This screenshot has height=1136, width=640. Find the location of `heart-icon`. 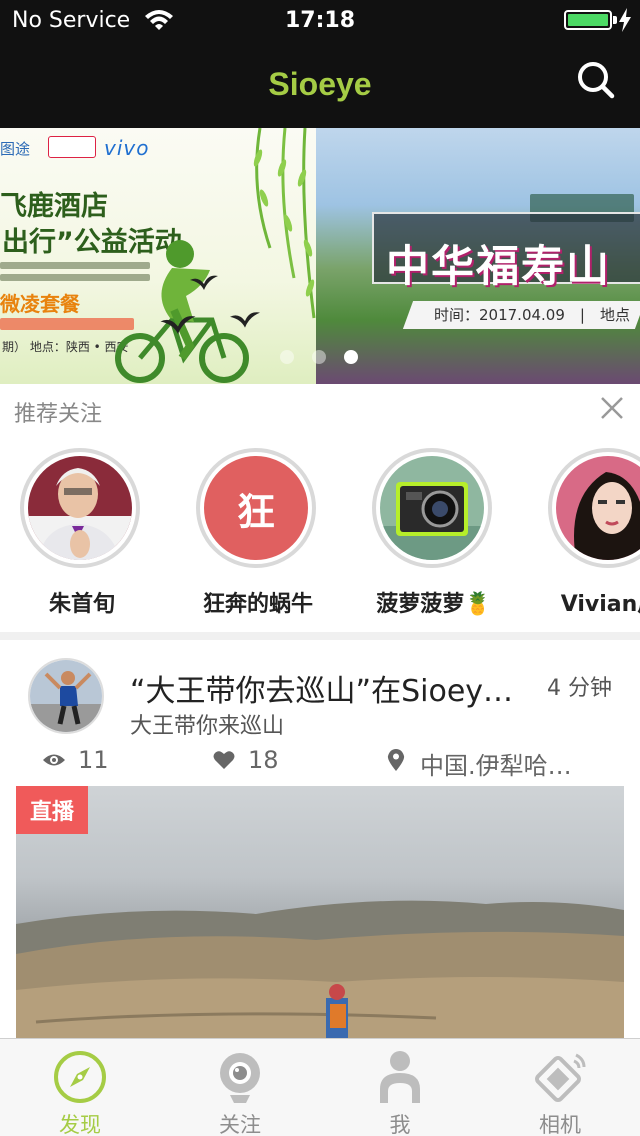

heart-icon is located at coordinates (224, 760).